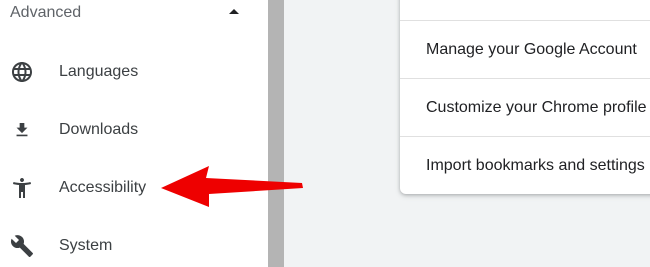 This screenshot has height=267, width=650. Describe the element at coordinates (22, 188) in the screenshot. I see `accessibility-icon` at that location.